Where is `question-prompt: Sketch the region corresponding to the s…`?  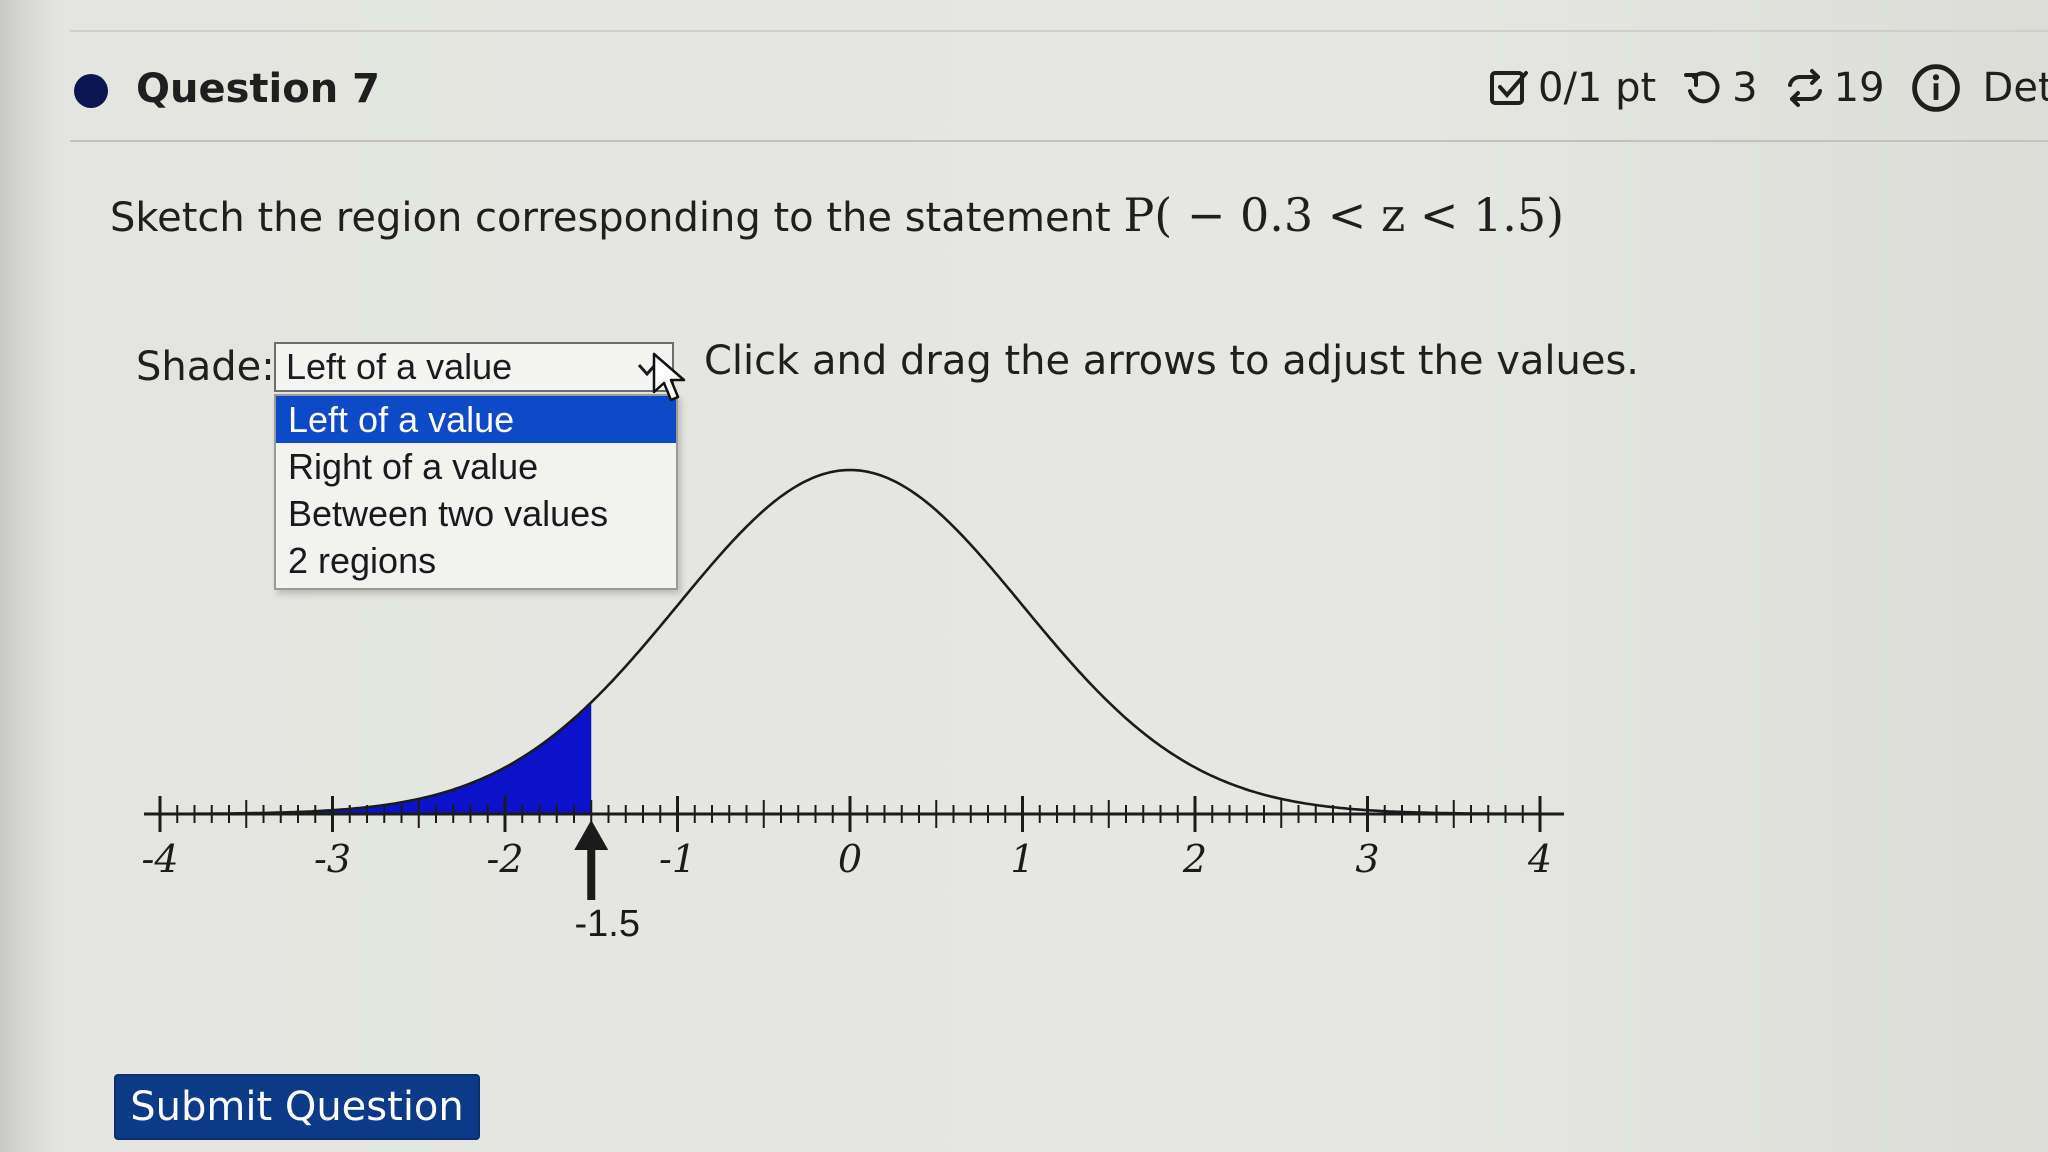 question-prompt: Sketch the region corresponding to the s… is located at coordinates (837, 215).